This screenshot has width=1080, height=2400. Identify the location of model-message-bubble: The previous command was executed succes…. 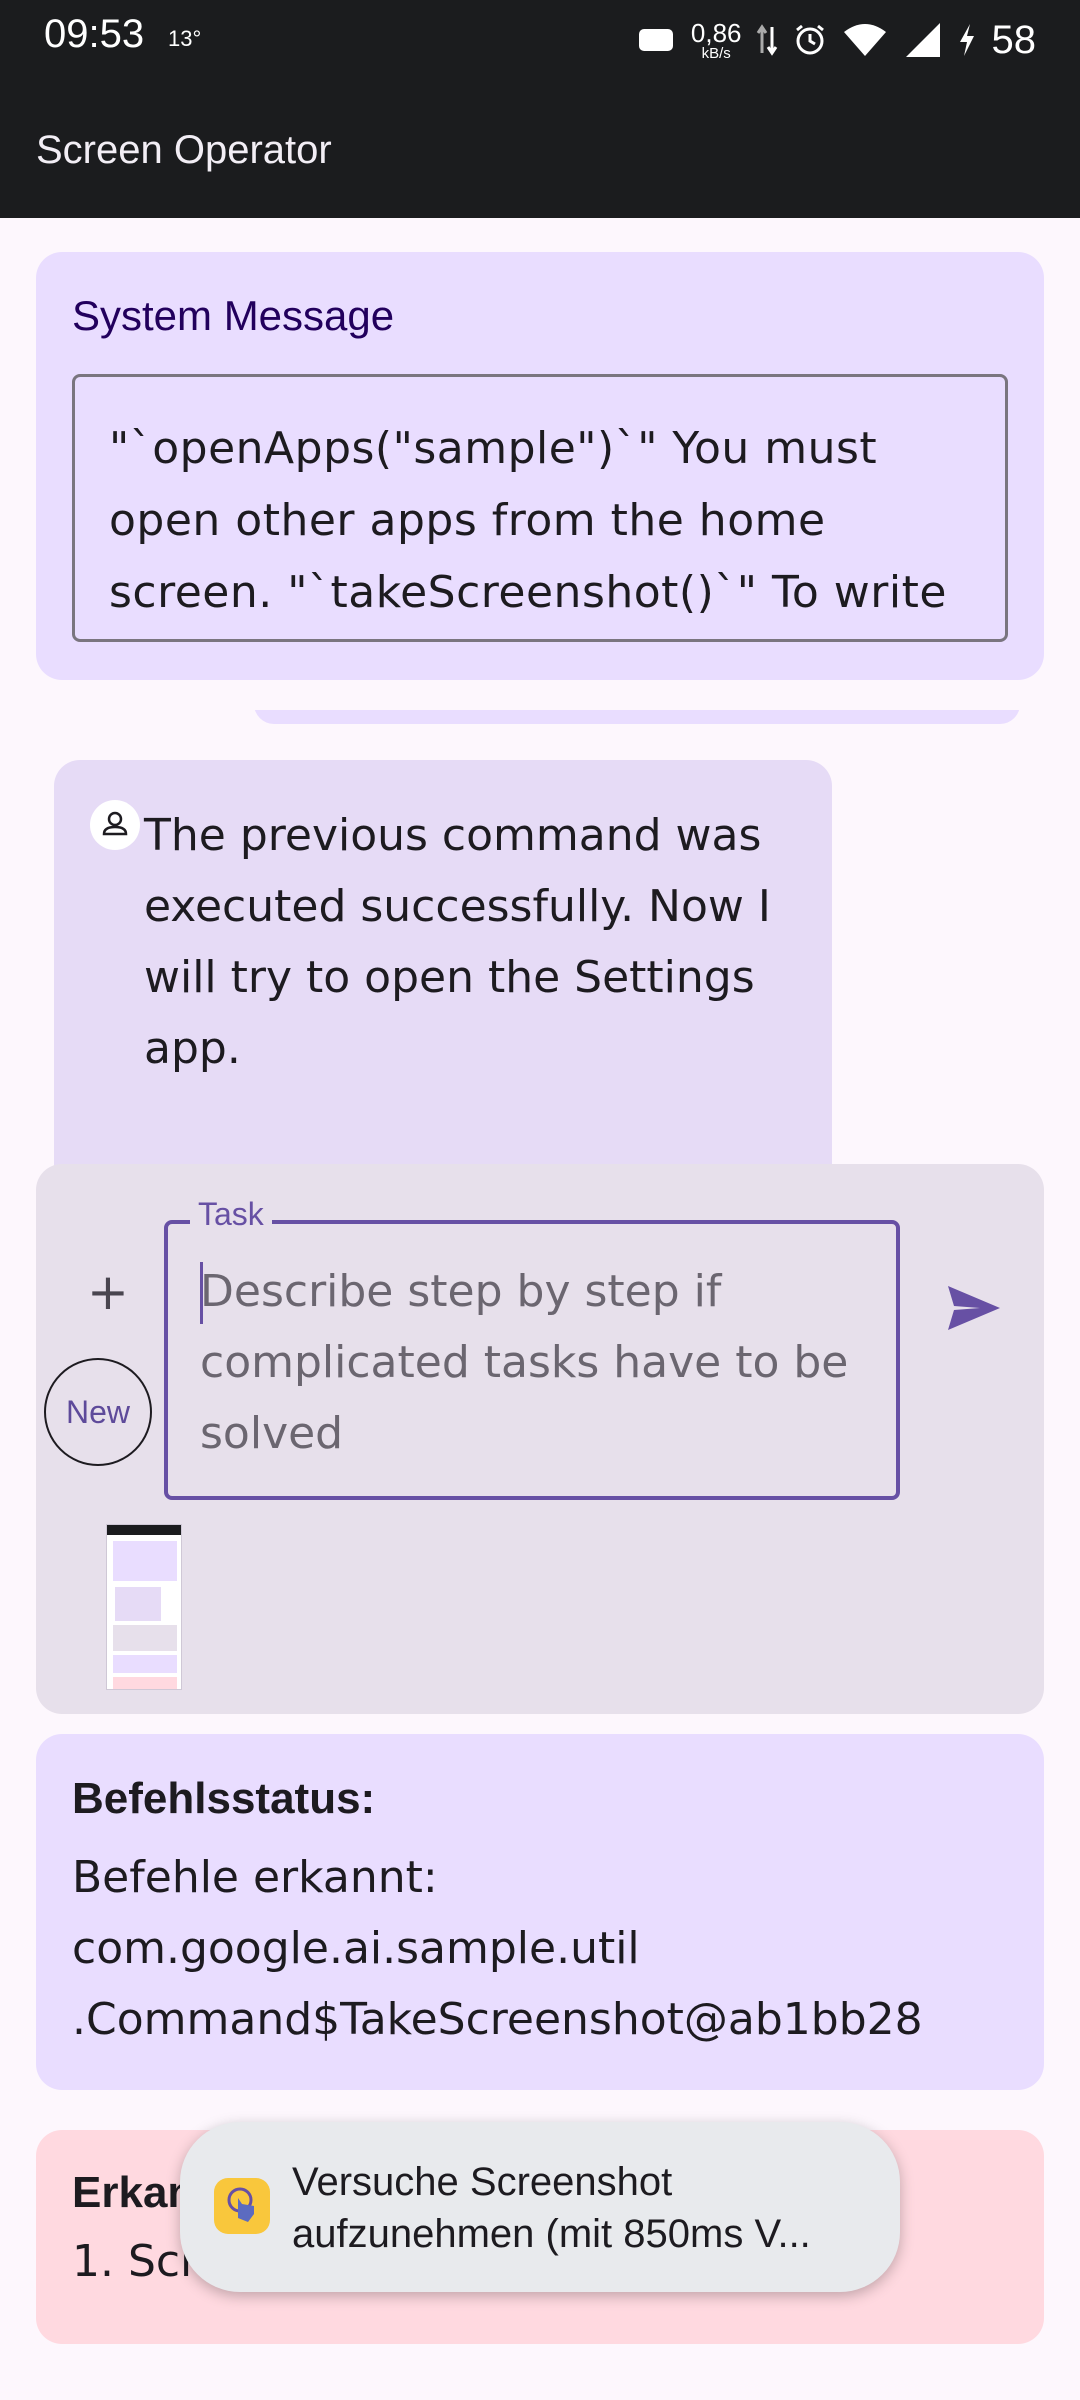
(443, 970).